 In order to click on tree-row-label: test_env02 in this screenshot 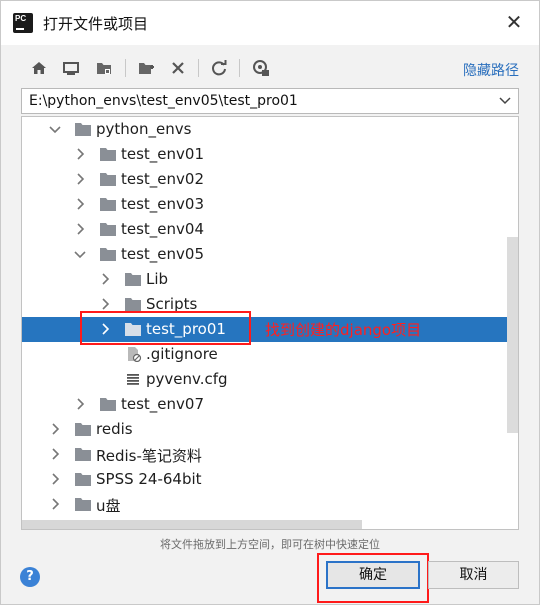, I will do `click(163, 179)`.